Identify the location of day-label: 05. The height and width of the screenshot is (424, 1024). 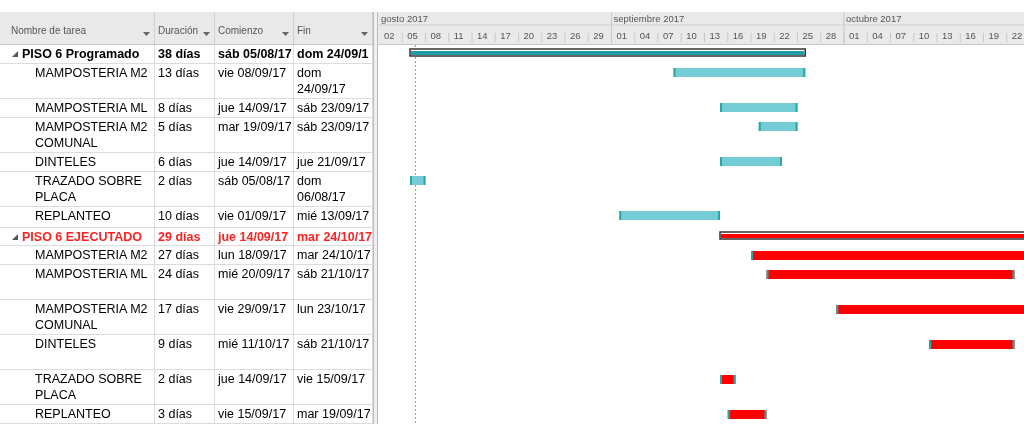
(412, 35).